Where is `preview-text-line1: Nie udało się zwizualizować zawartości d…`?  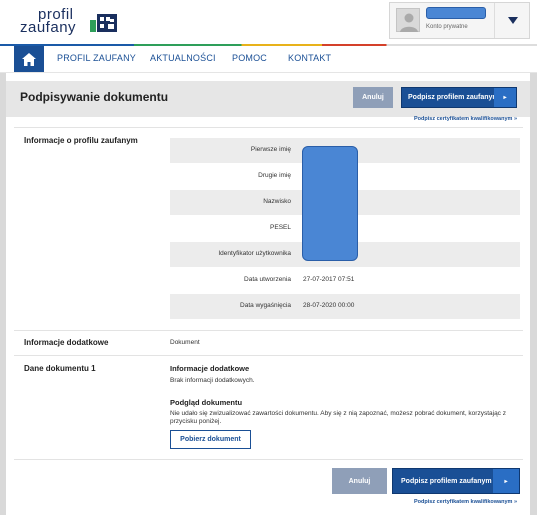
preview-text-line1: Nie udało się zwizualizować zawartości d… is located at coordinates (338, 413).